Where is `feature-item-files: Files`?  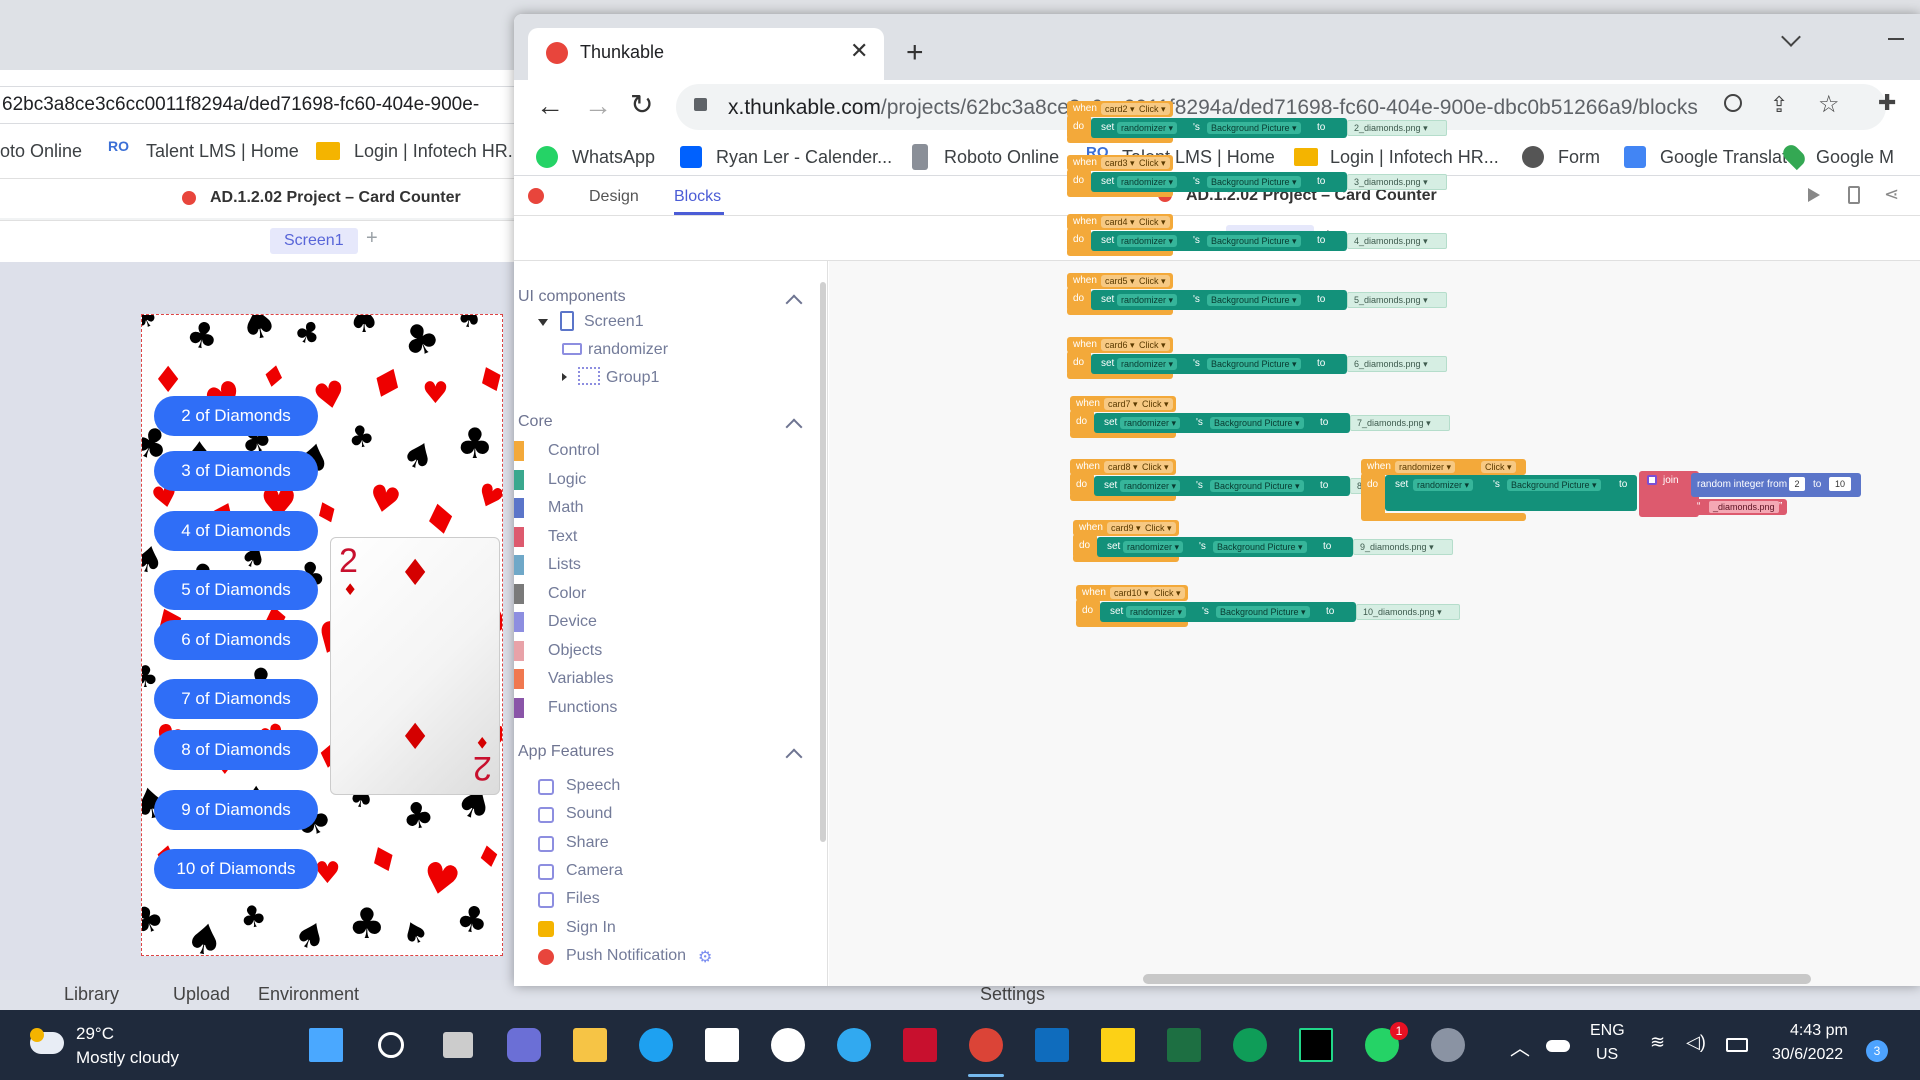 feature-item-files: Files is located at coordinates (583, 899).